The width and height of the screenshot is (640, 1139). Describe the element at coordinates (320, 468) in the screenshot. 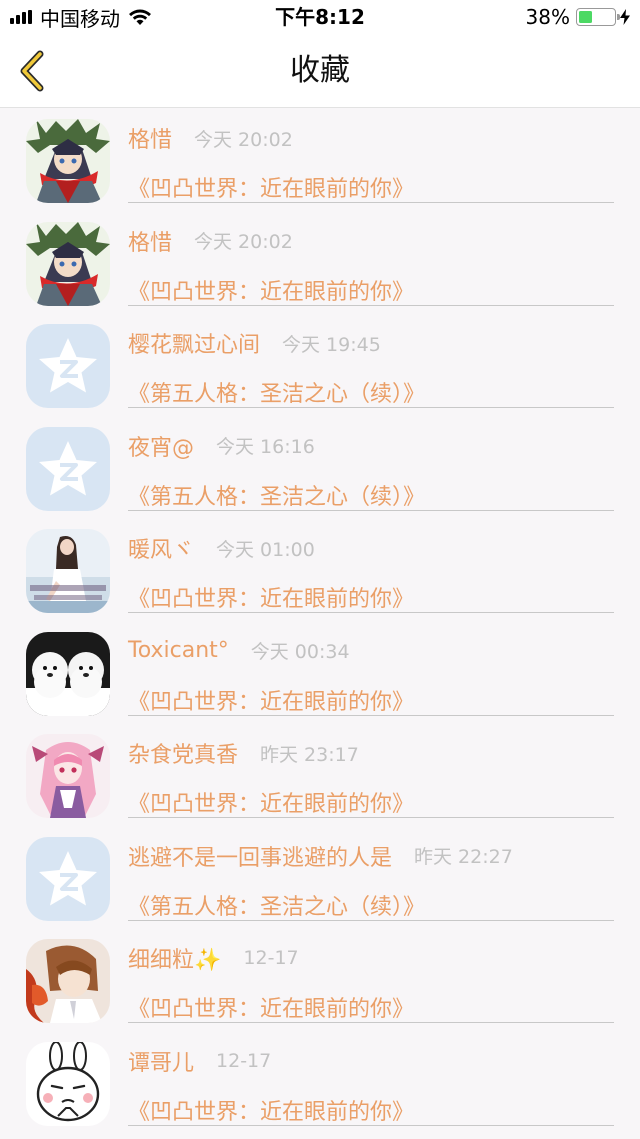

I see `favorite-row-4: 夜宵@ 今天 16:16 《第五人格：圣洁之心（续）》` at that location.